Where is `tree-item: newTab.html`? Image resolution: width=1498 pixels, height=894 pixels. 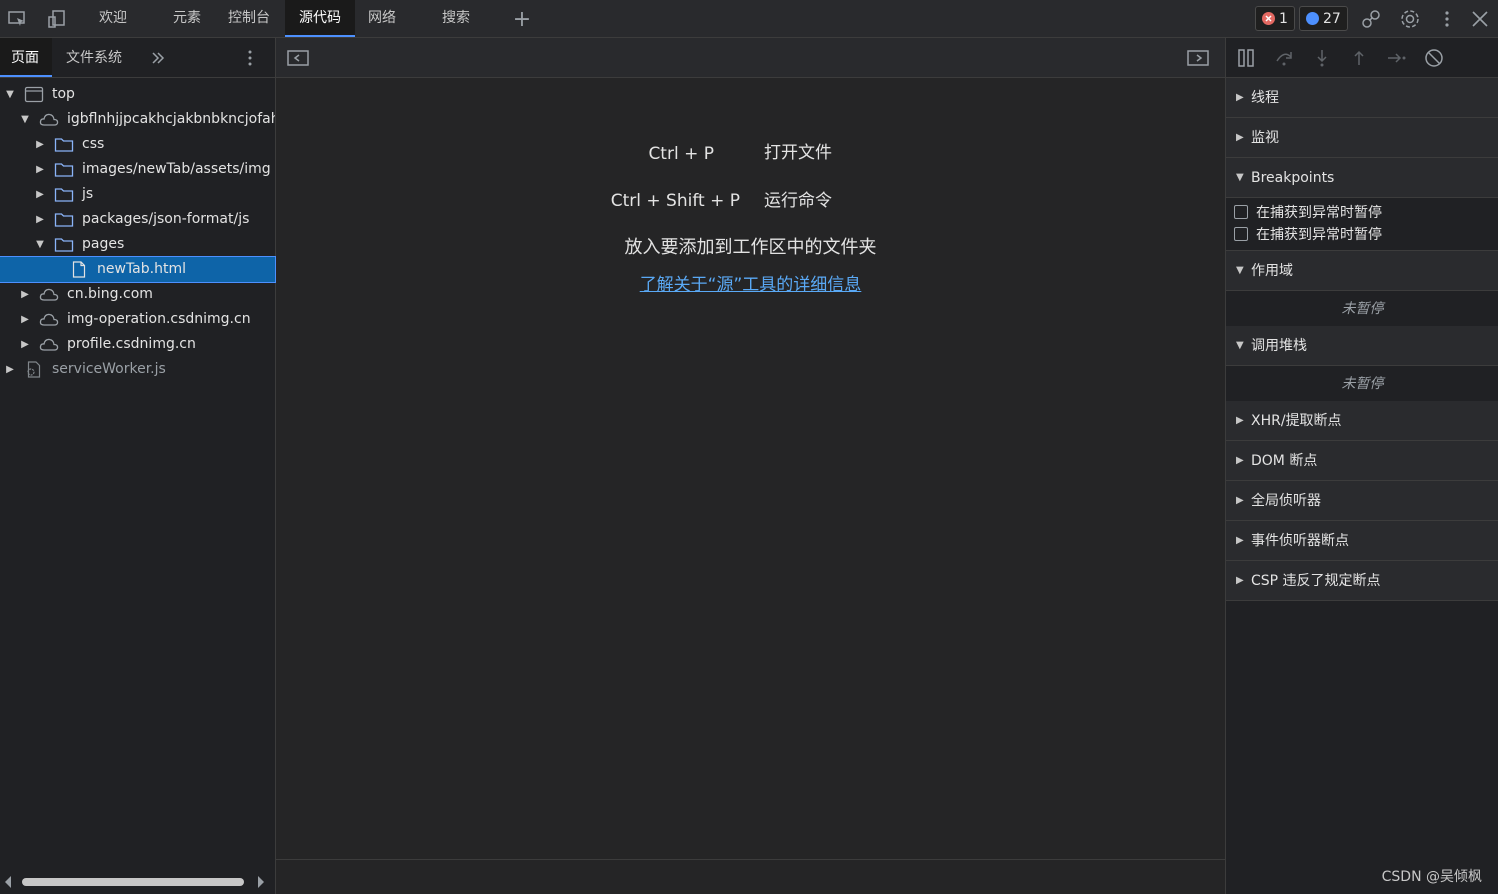 tree-item: newTab.html is located at coordinates (138, 269).